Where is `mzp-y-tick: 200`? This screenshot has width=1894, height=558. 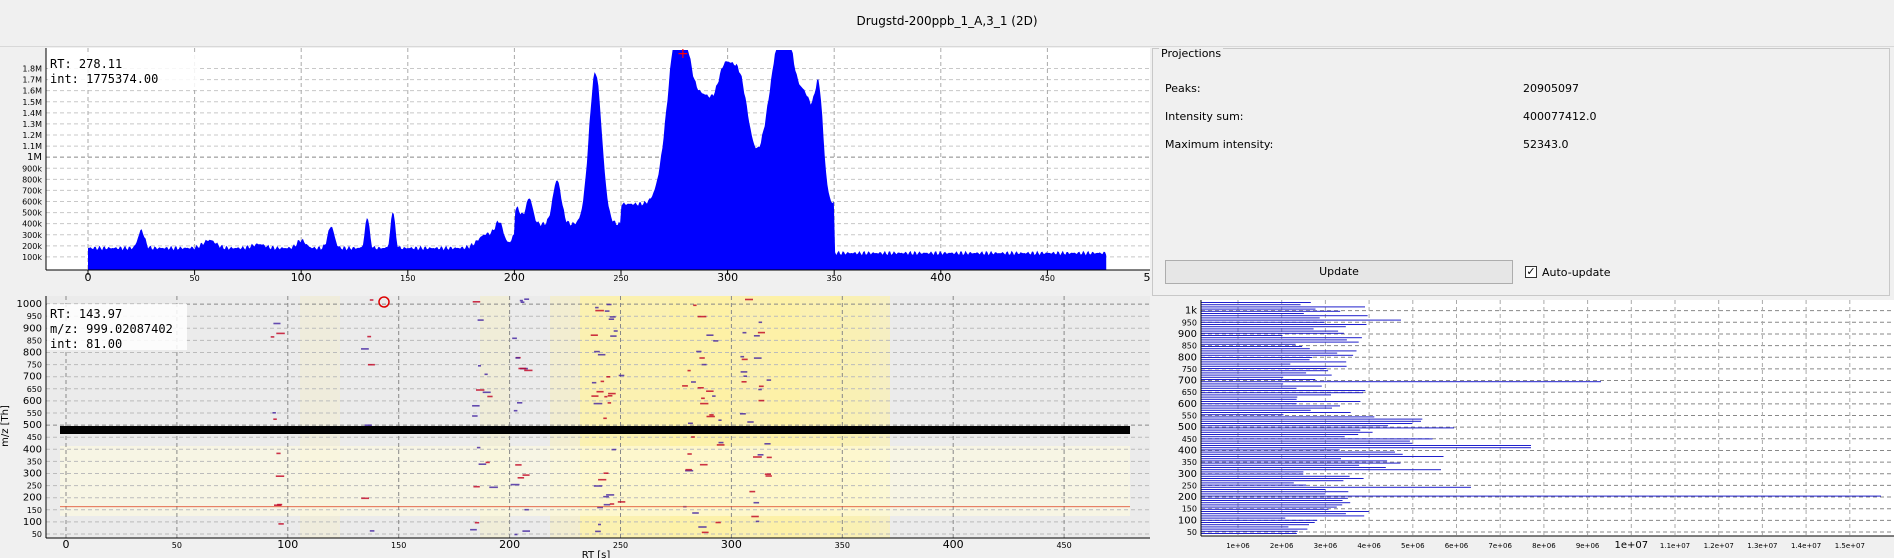
mzp-y-tick: 200 is located at coordinates (1187, 497).